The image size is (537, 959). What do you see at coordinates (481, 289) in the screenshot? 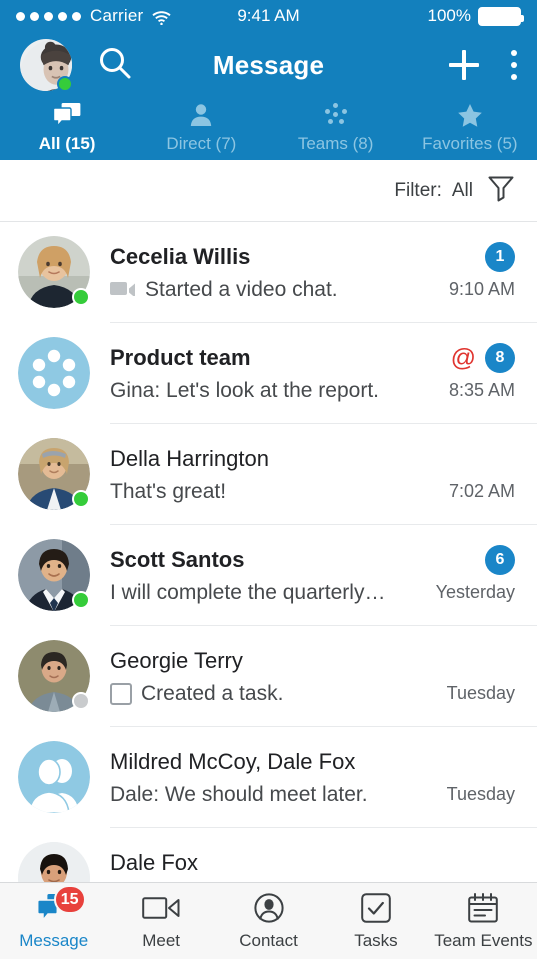
I see `conversation-timestamp: 9:10 AM` at bounding box center [481, 289].